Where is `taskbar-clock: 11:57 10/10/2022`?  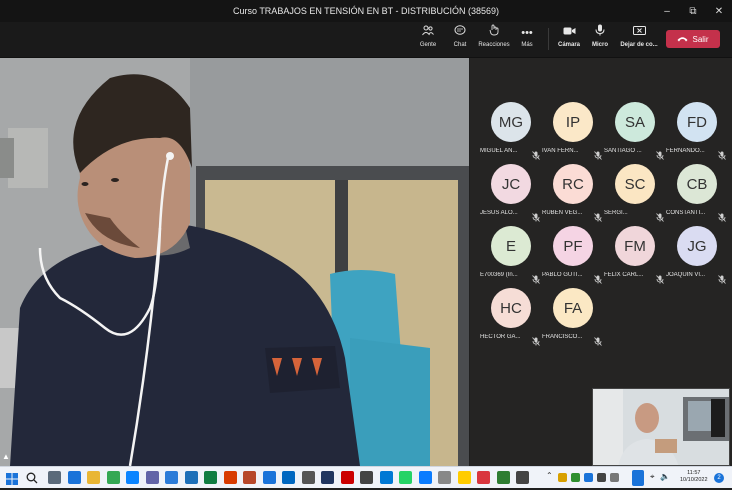 taskbar-clock: 11:57 10/10/2022 is located at coordinates (694, 477).